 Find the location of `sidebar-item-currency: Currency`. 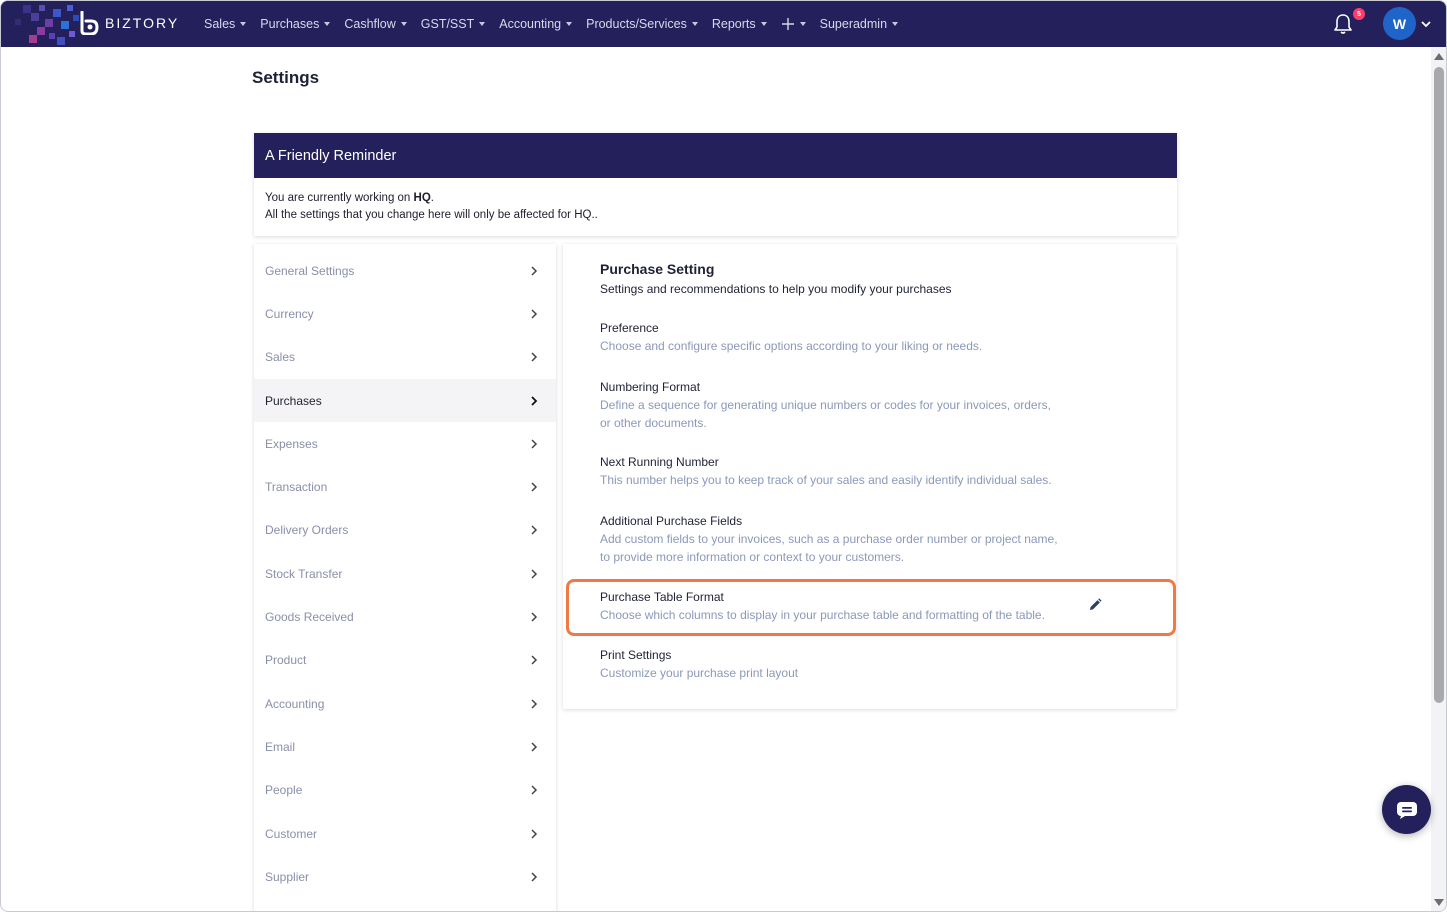

sidebar-item-currency: Currency is located at coordinates (405, 313).